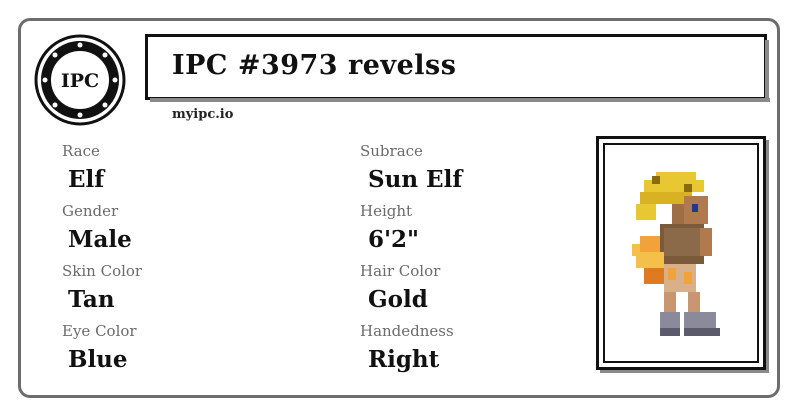  I want to click on site-link: myipc.io, so click(202, 114).